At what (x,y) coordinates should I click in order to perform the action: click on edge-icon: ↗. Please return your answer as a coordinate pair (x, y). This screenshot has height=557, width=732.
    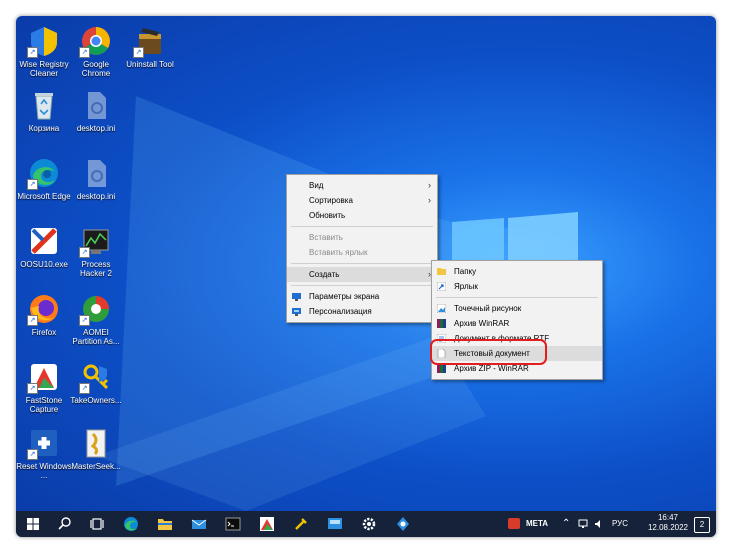
    Looking at the image, I should click on (44, 173).